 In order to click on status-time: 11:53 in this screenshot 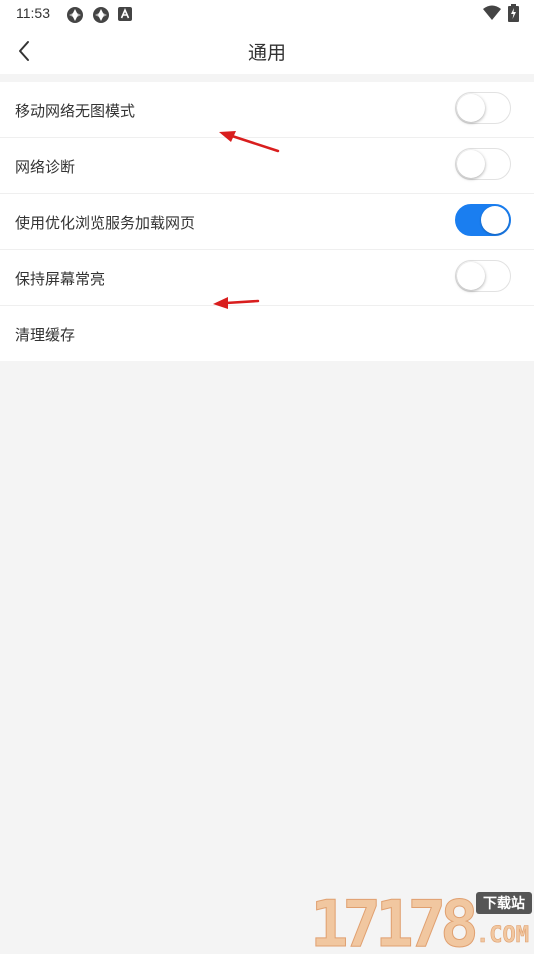, I will do `click(33, 13)`.